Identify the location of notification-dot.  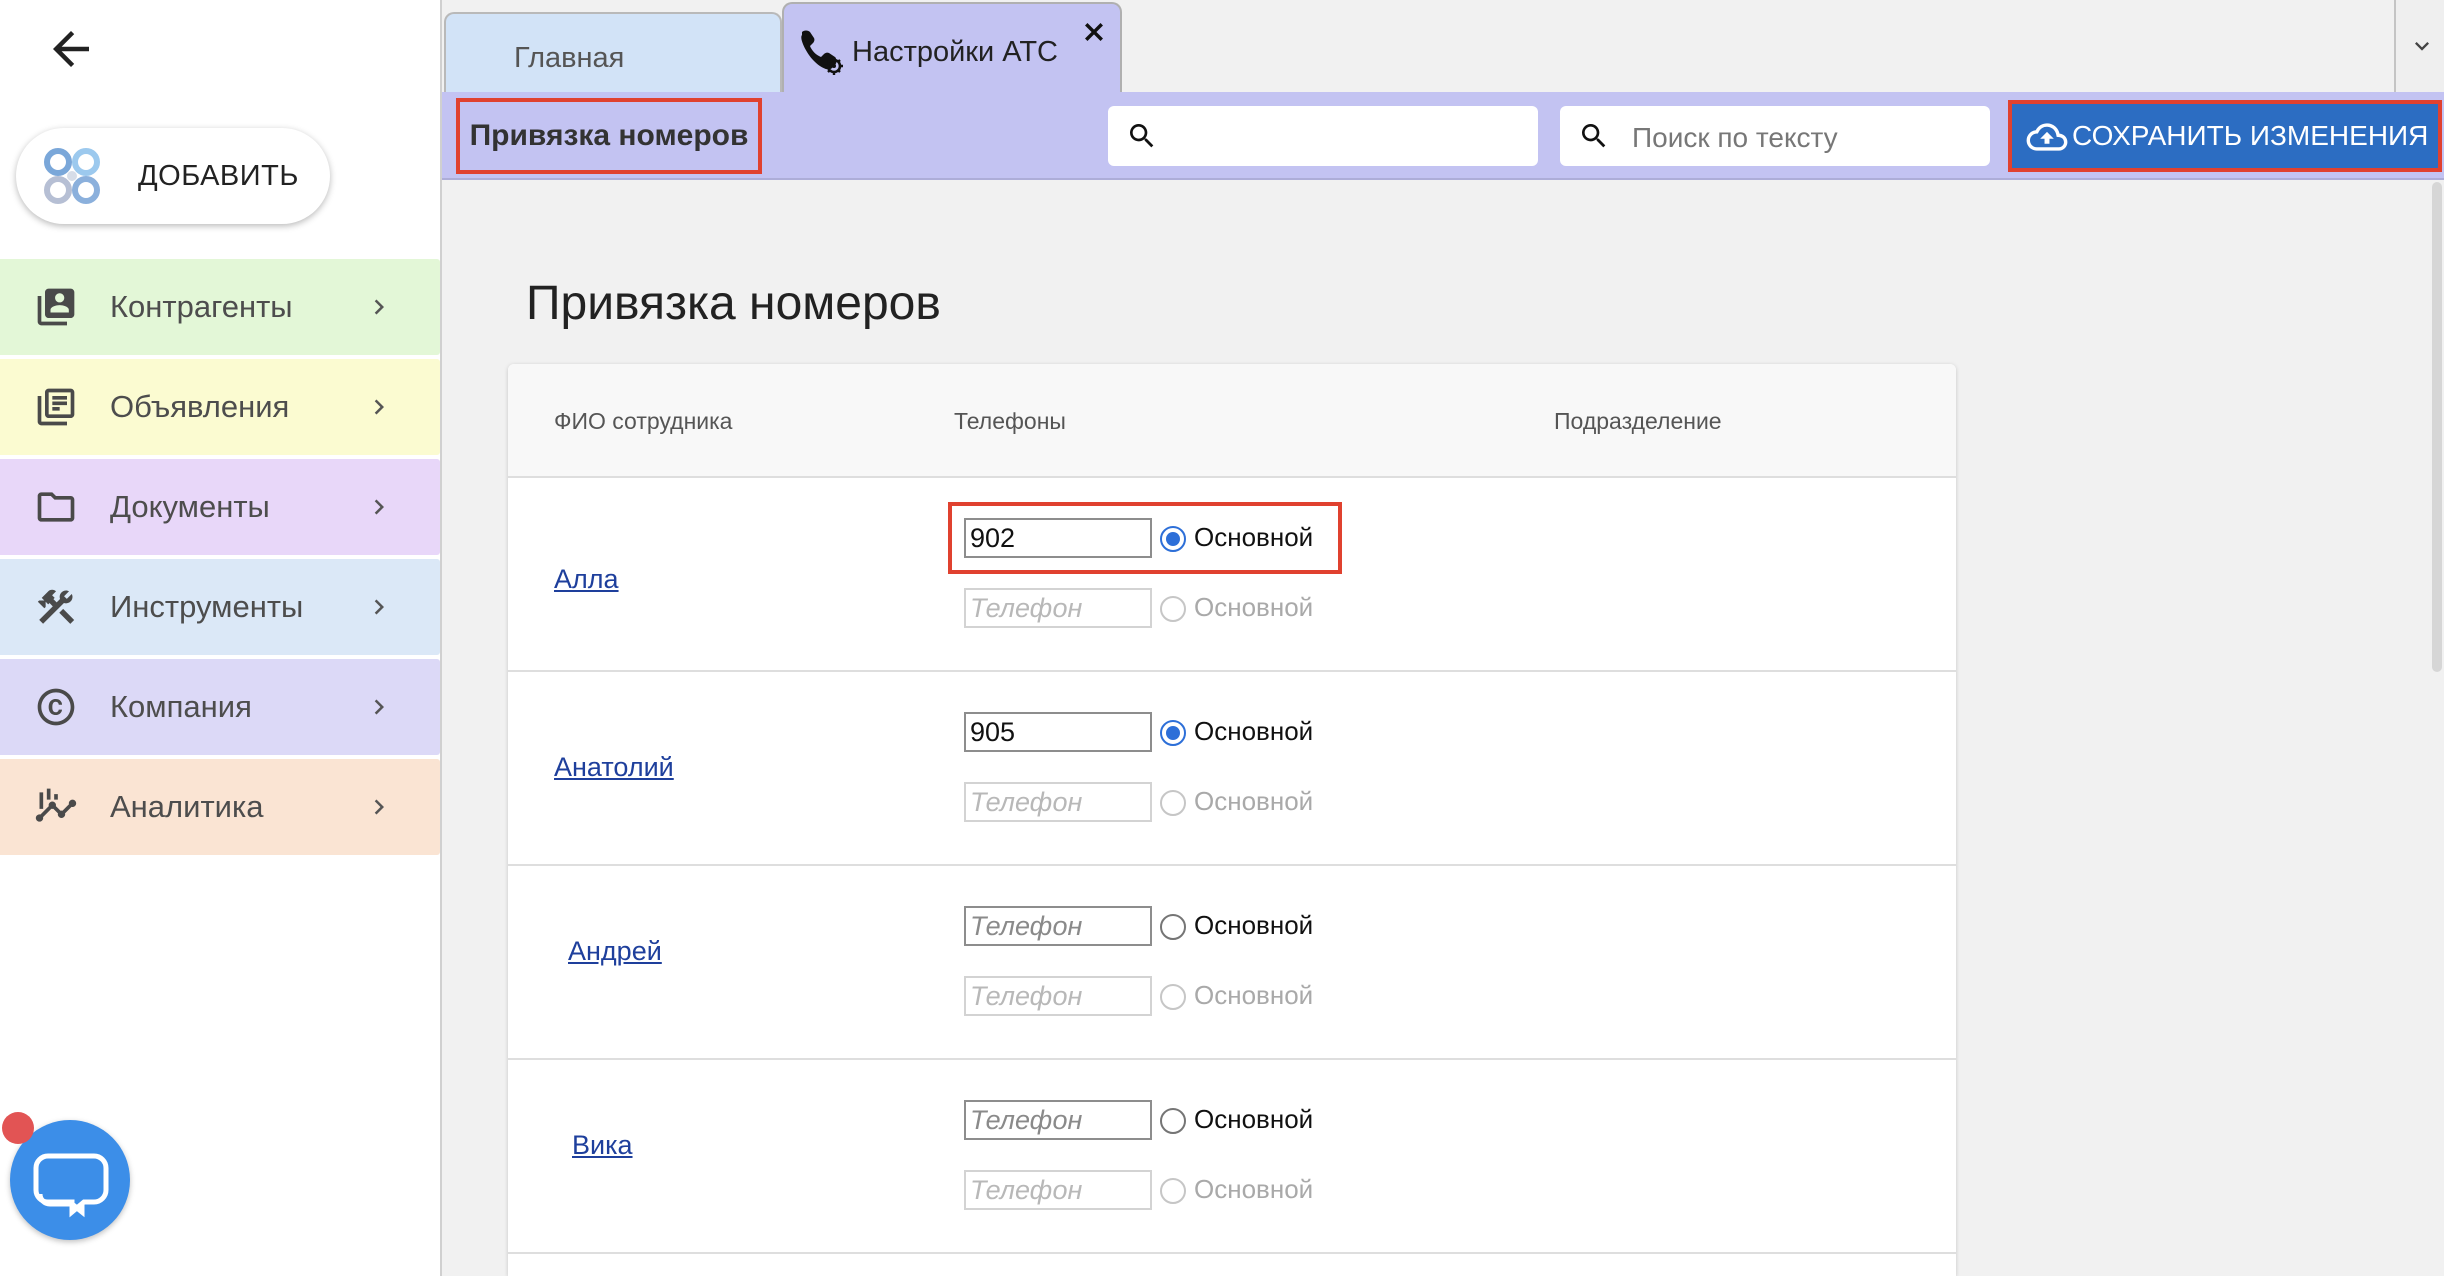
(18, 1128).